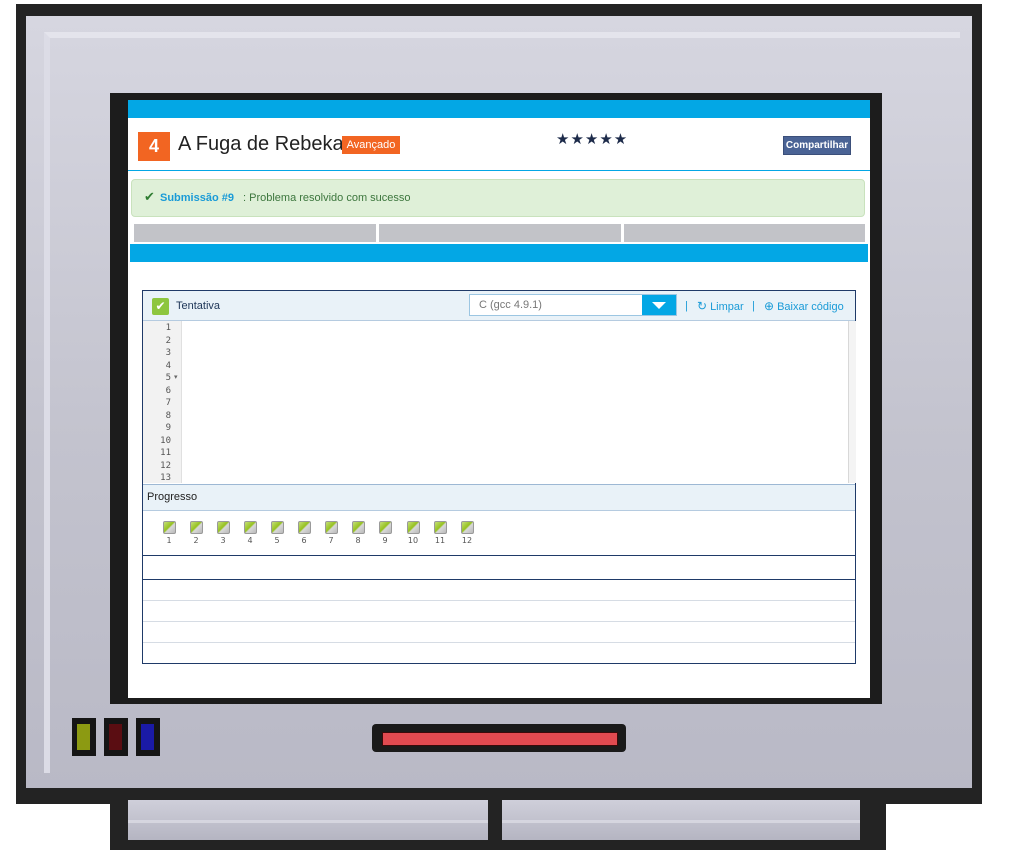 The width and height of the screenshot is (1019, 861). Describe the element at coordinates (277, 540) in the screenshot. I see `test-number: 5` at that location.